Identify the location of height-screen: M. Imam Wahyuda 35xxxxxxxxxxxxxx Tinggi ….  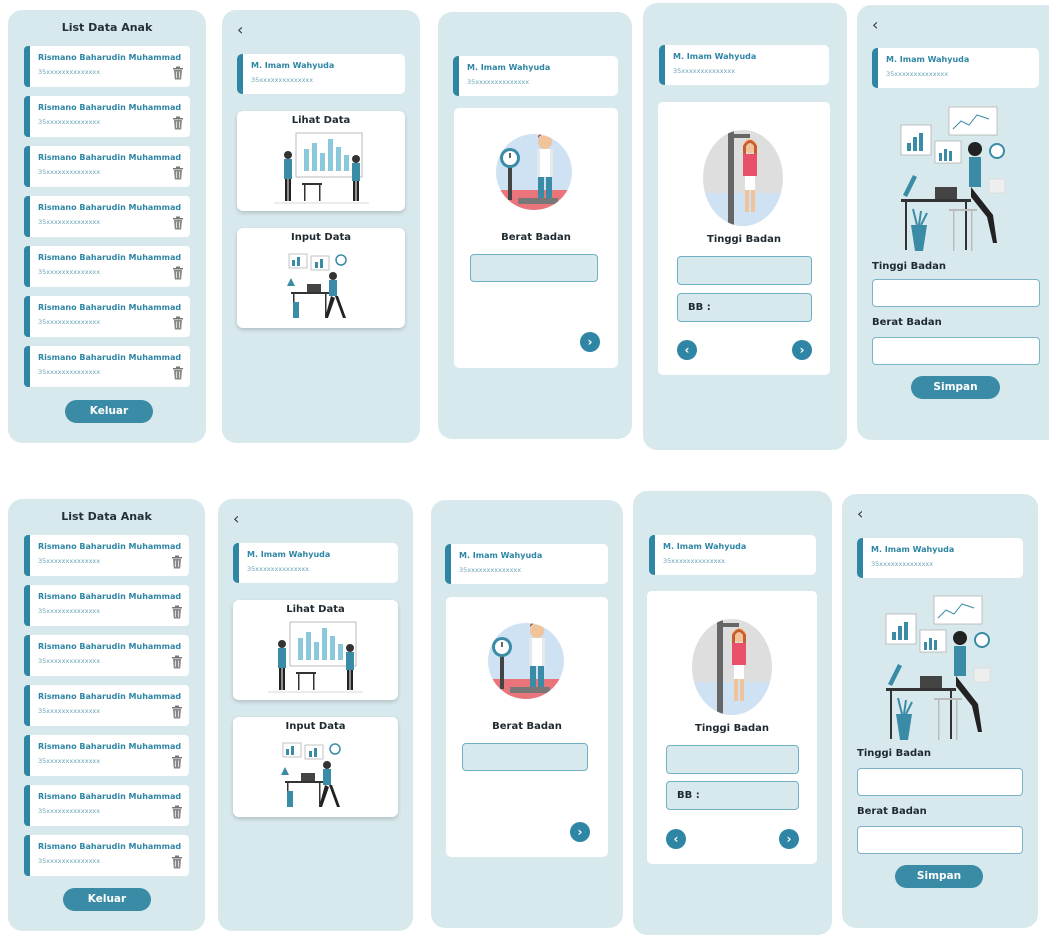
(732, 713).